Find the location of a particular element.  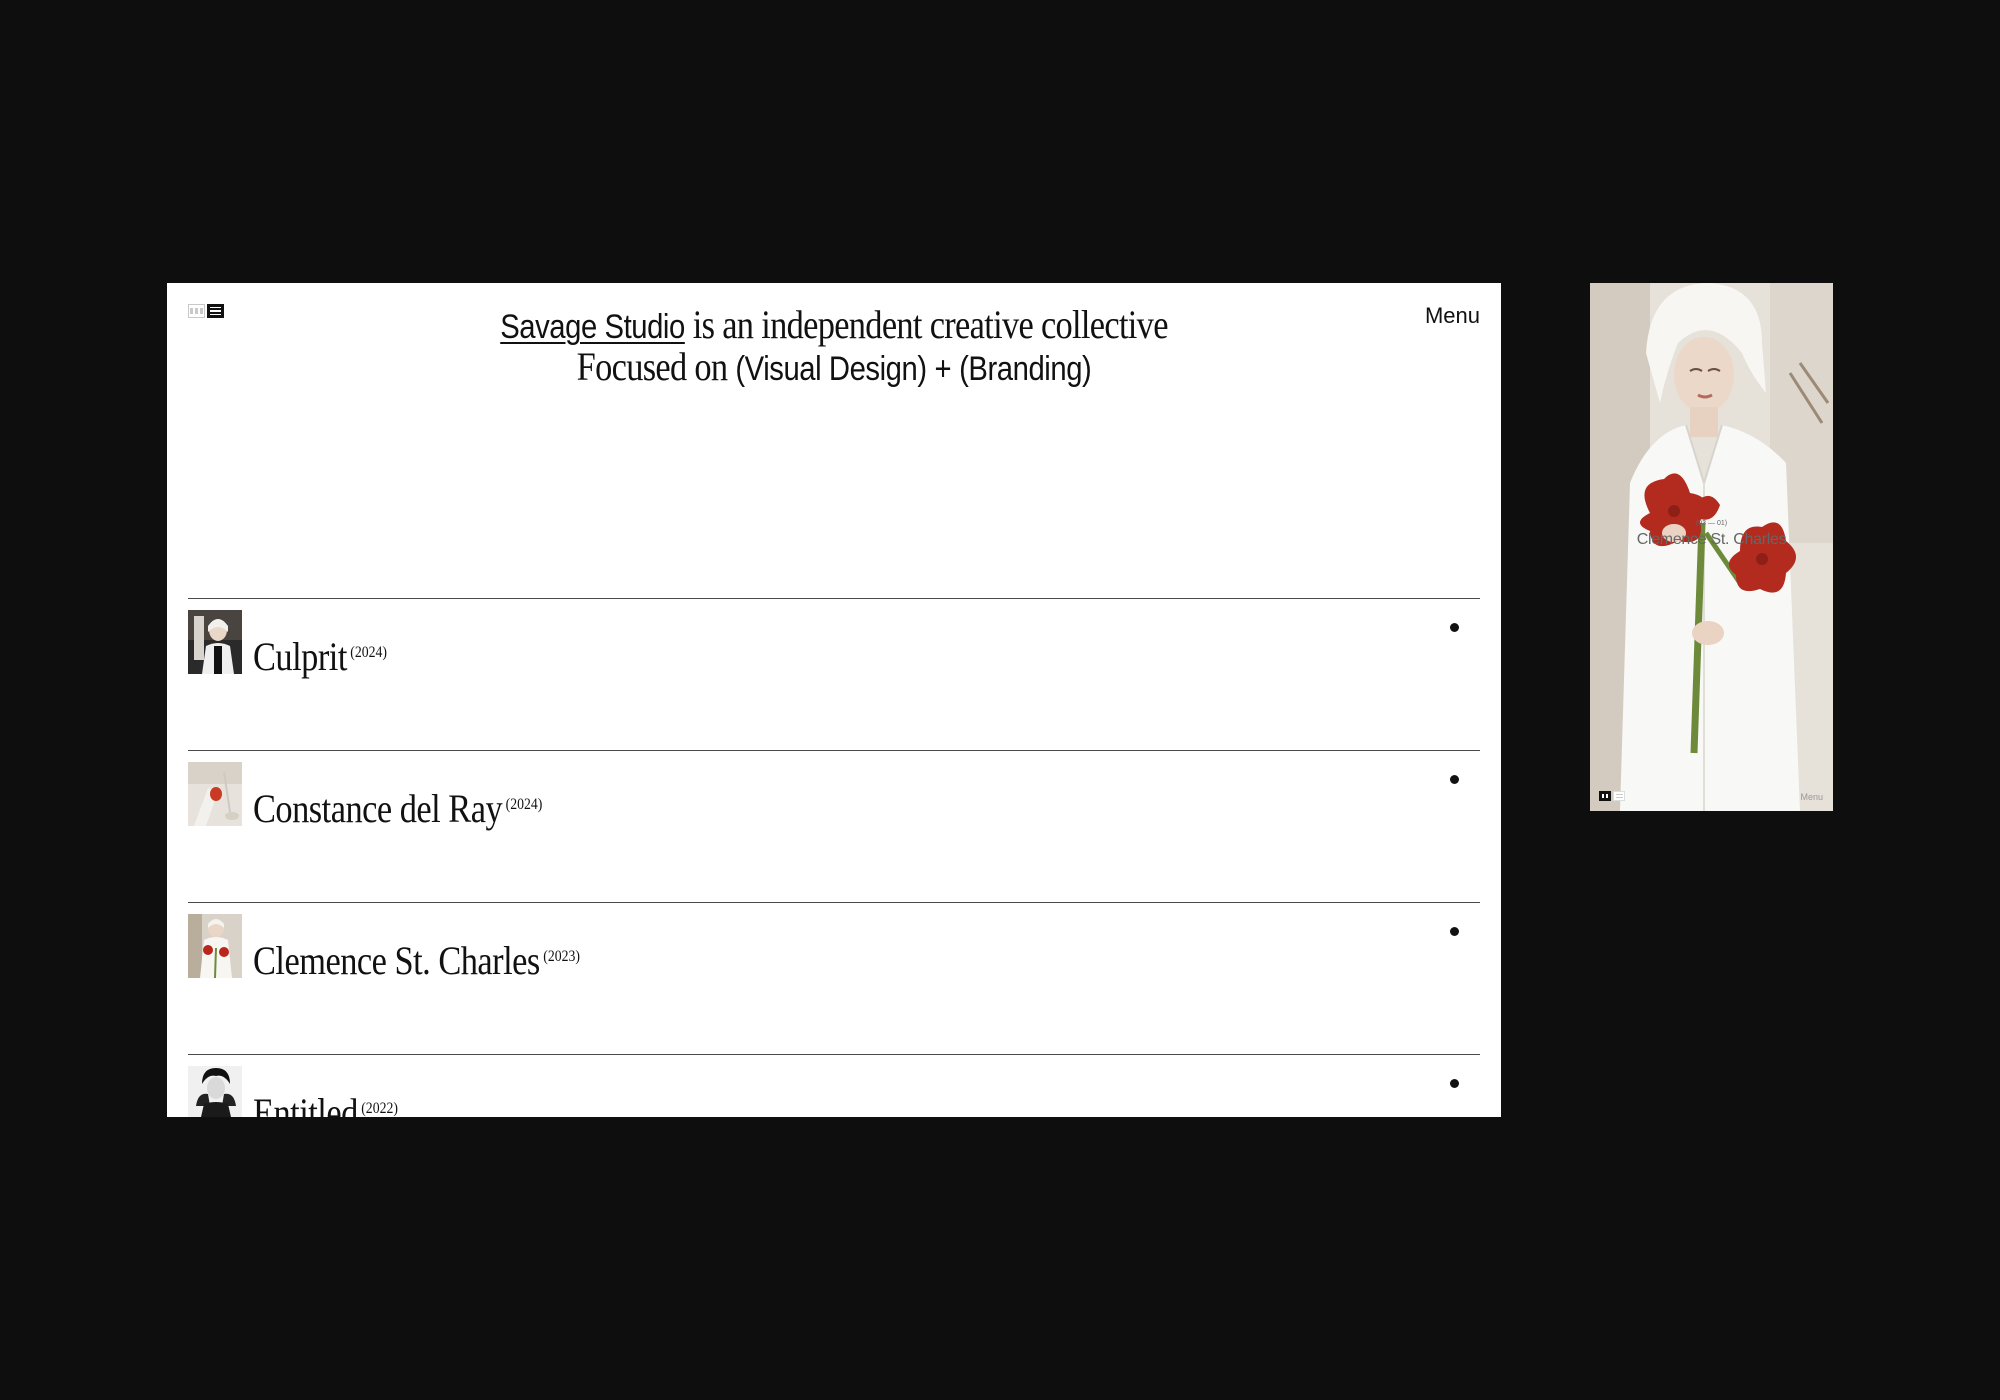

project-row-entitled: Entitled (2022) is located at coordinates (834, 1085).